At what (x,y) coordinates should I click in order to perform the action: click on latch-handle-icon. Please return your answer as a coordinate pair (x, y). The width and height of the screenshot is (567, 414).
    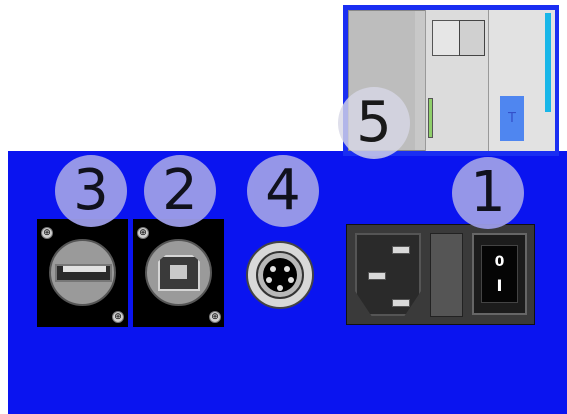
    Looking at the image, I should click on (472, 38).